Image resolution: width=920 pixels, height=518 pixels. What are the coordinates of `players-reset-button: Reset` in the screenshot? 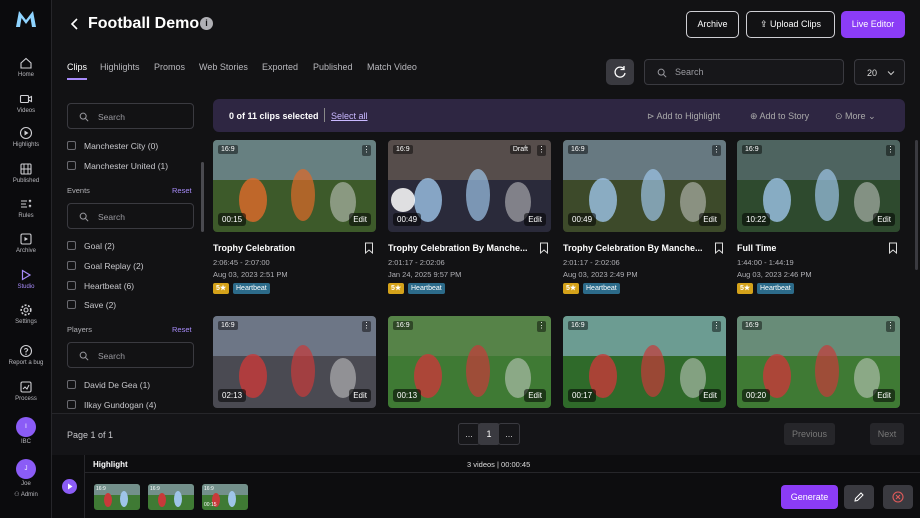 It's located at (182, 329).